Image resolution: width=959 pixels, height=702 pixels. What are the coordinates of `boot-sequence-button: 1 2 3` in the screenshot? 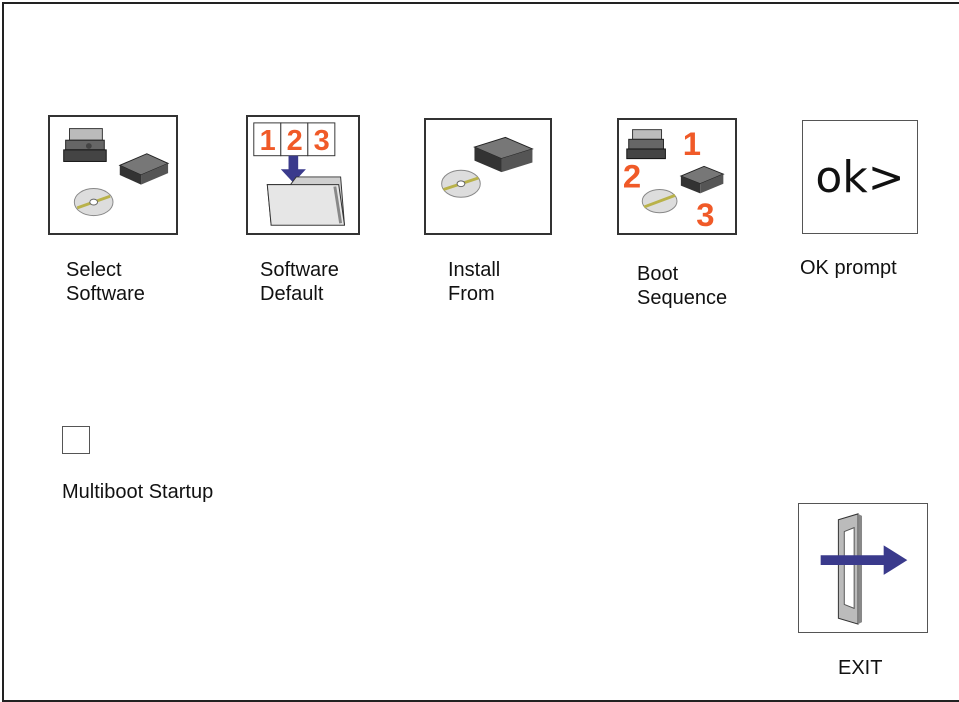 It's located at (677, 176).